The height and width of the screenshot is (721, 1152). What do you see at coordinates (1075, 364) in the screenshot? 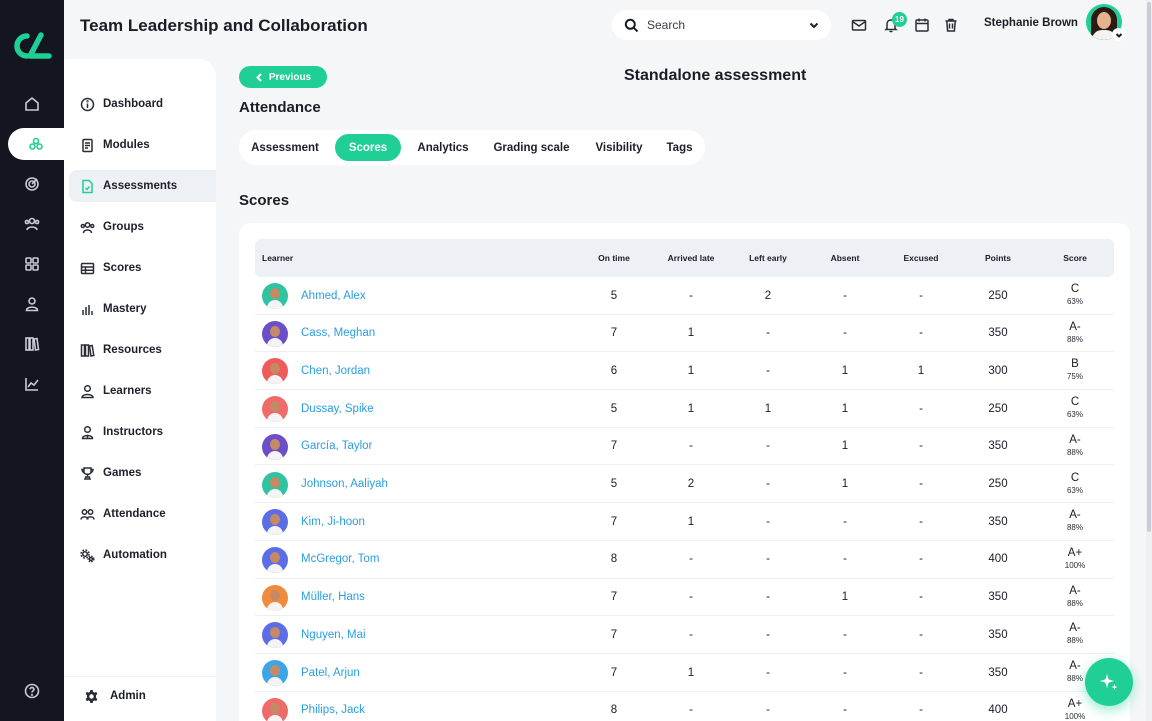
I see `grade-letter: B` at bounding box center [1075, 364].